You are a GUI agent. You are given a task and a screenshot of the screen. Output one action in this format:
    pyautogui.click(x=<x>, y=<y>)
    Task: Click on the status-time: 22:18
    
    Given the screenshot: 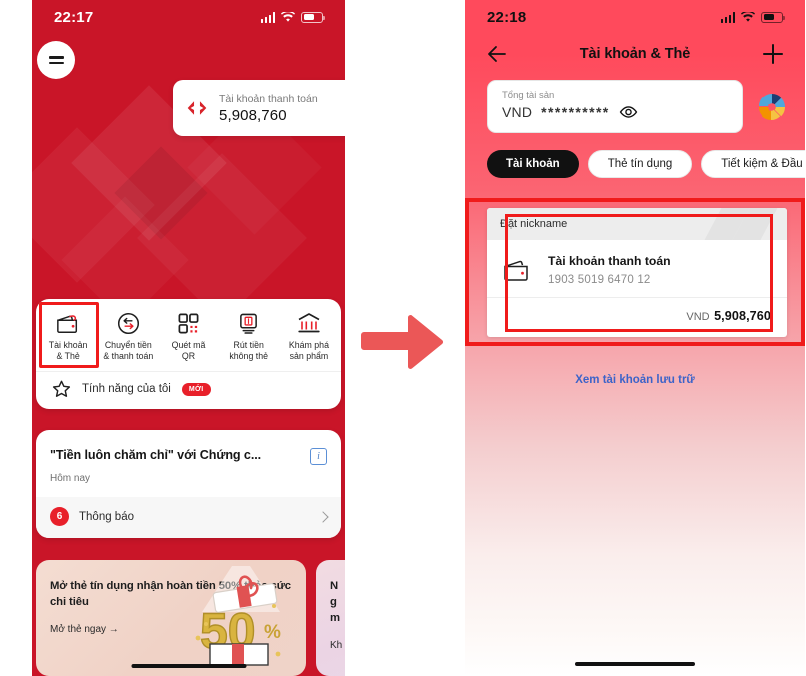 What is the action you would take?
    pyautogui.click(x=507, y=17)
    